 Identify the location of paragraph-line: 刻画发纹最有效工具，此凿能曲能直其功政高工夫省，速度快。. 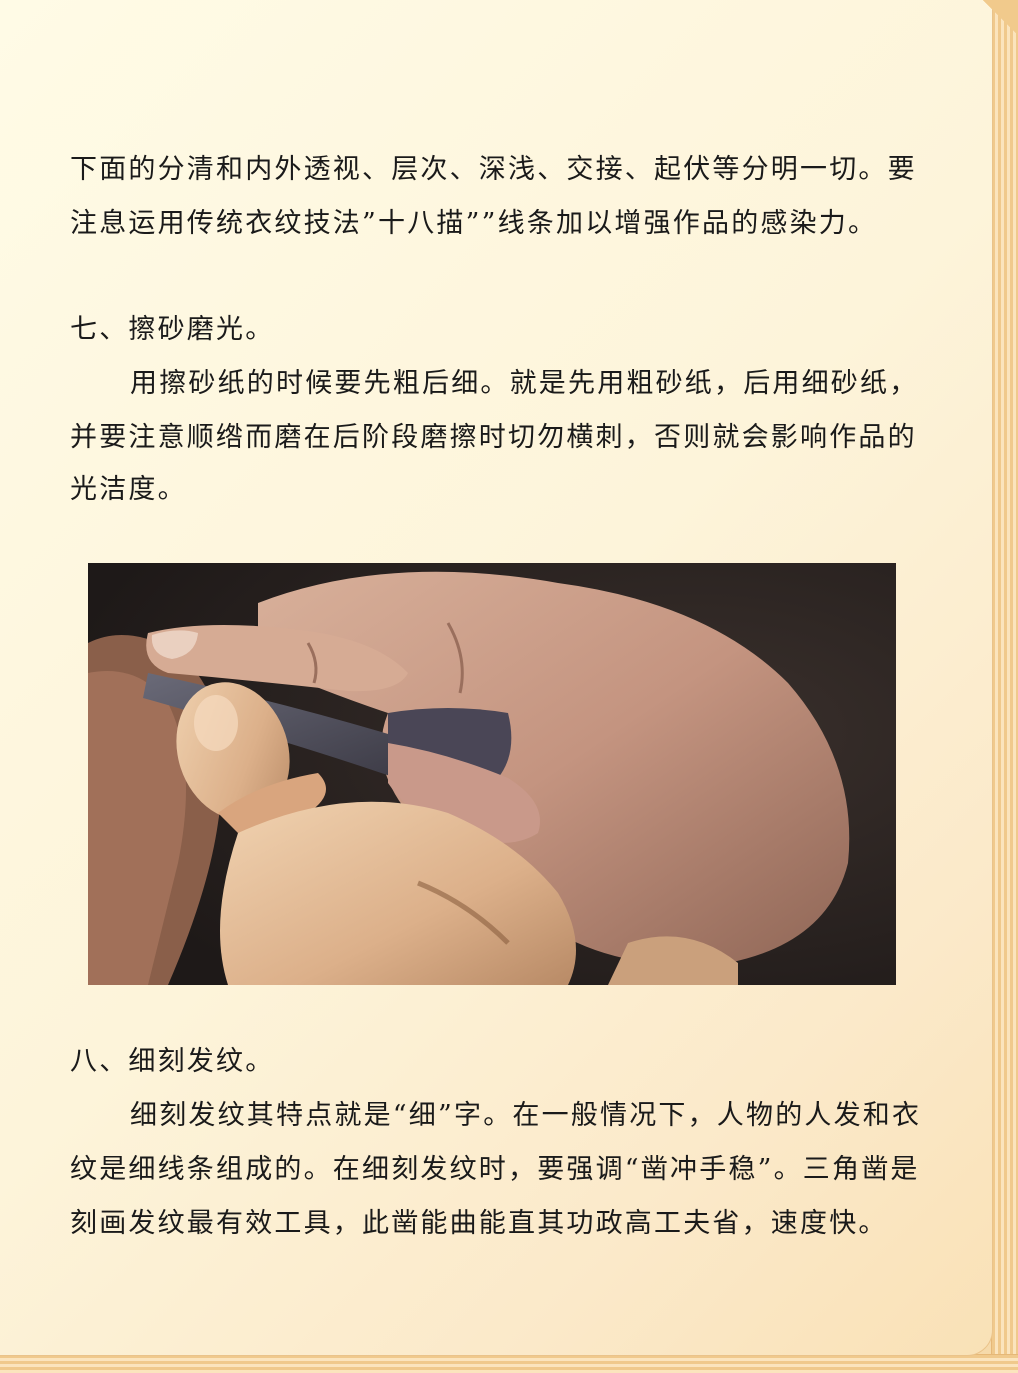
(479, 1223).